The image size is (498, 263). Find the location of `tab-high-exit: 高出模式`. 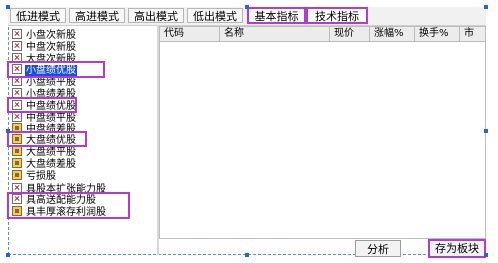

tab-high-exit: 高出模式 is located at coordinates (156, 15).